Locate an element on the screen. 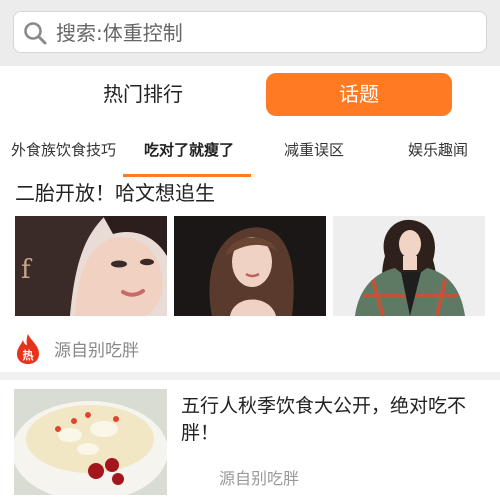  section-divider is located at coordinates (250, 376).